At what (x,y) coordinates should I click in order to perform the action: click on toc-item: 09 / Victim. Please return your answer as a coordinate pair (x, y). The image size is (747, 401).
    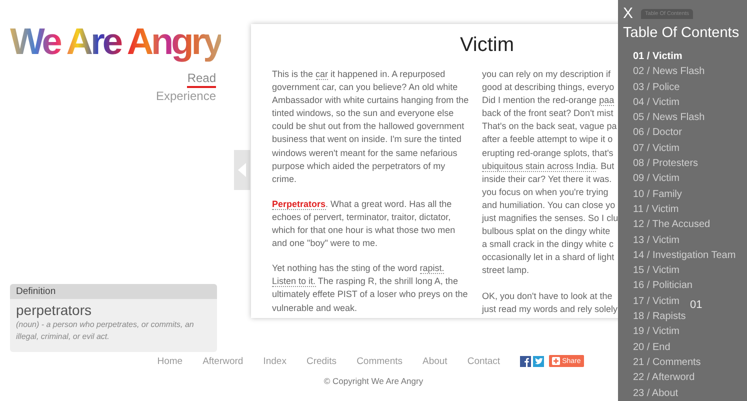
    Looking at the image, I should click on (656, 179).